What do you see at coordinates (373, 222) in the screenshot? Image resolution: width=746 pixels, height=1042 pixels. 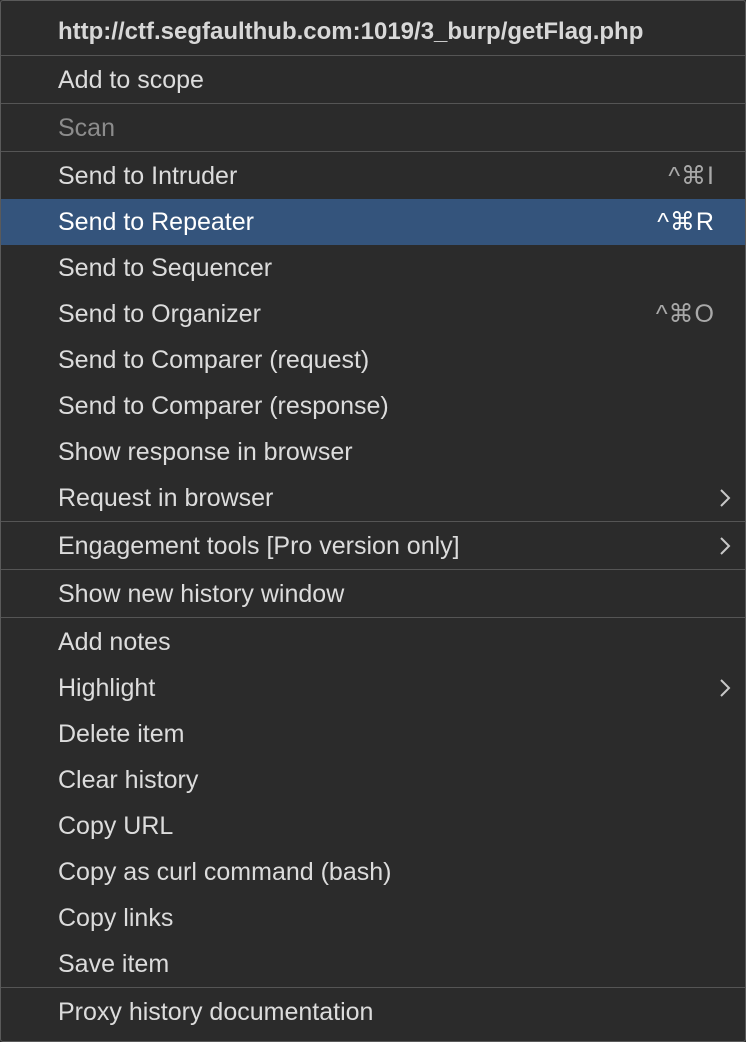 I see `menu-item-send-to-repeater: Send to Repeater ^⌘R` at bounding box center [373, 222].